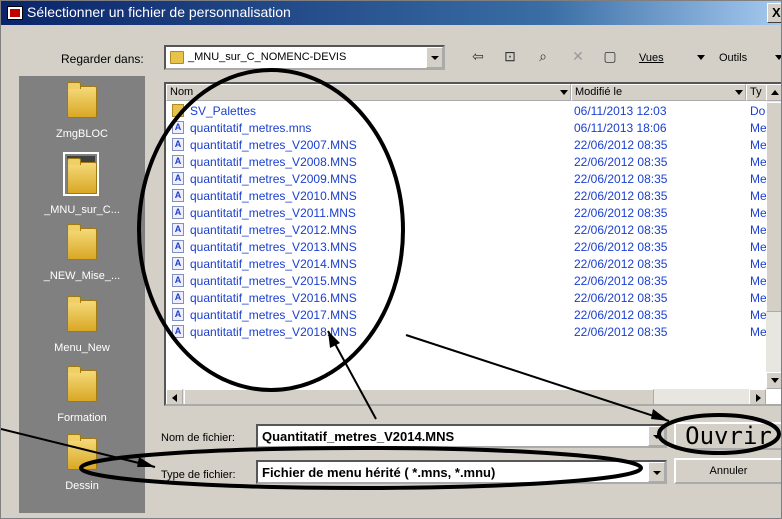 The width and height of the screenshot is (782, 519). Describe the element at coordinates (273, 315) in the screenshot. I see `file-name: quantitatif_metres_V2017.MNS` at that location.